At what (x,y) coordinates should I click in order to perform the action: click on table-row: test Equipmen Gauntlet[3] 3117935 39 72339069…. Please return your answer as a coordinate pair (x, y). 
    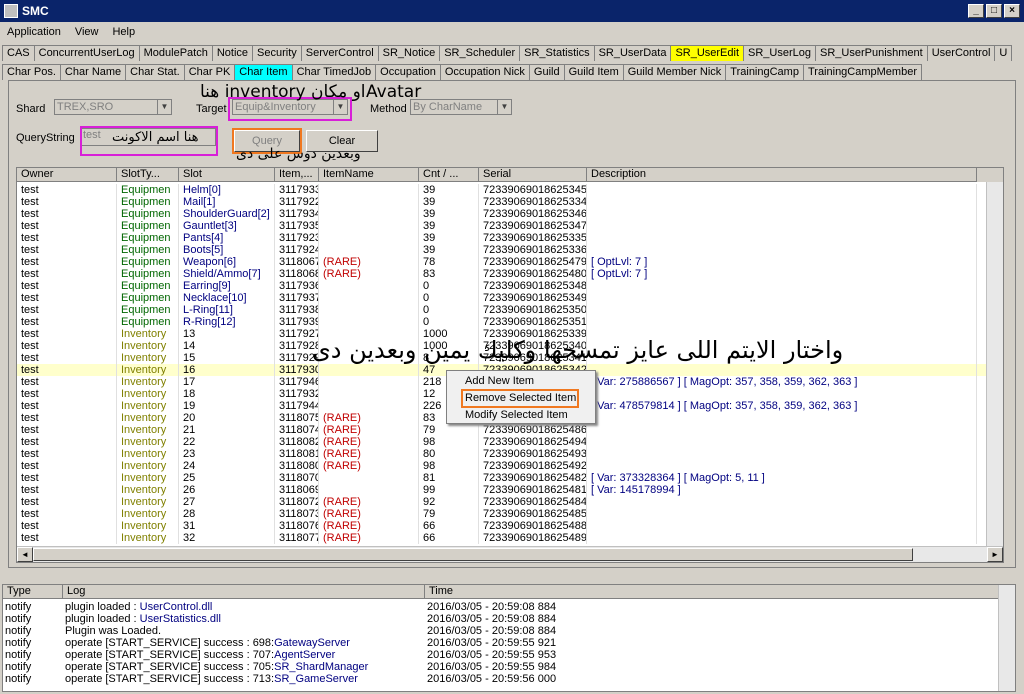
    Looking at the image, I should click on (502, 226).